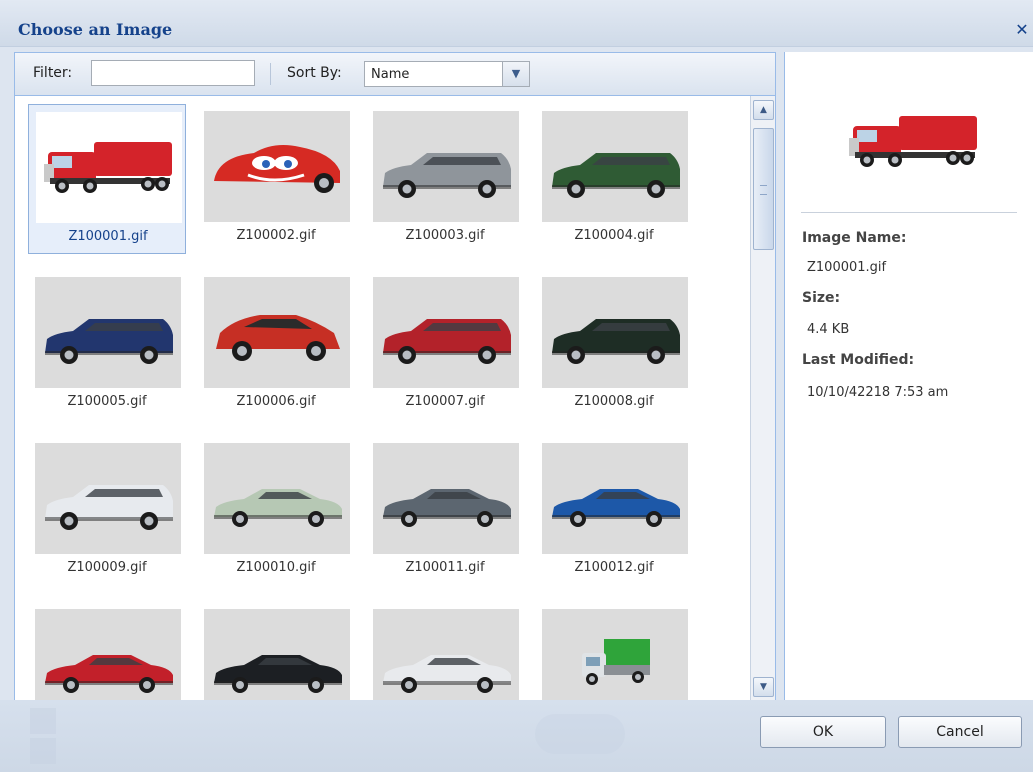 The image size is (1033, 772). I want to click on image-tile: Z100006.gif, so click(276, 345).